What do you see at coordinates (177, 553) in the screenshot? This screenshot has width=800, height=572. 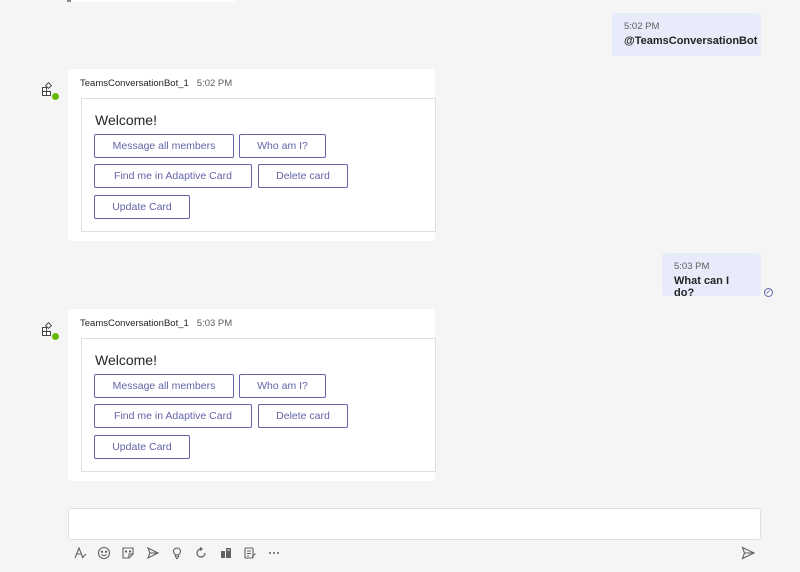 I see `idea-icon` at bounding box center [177, 553].